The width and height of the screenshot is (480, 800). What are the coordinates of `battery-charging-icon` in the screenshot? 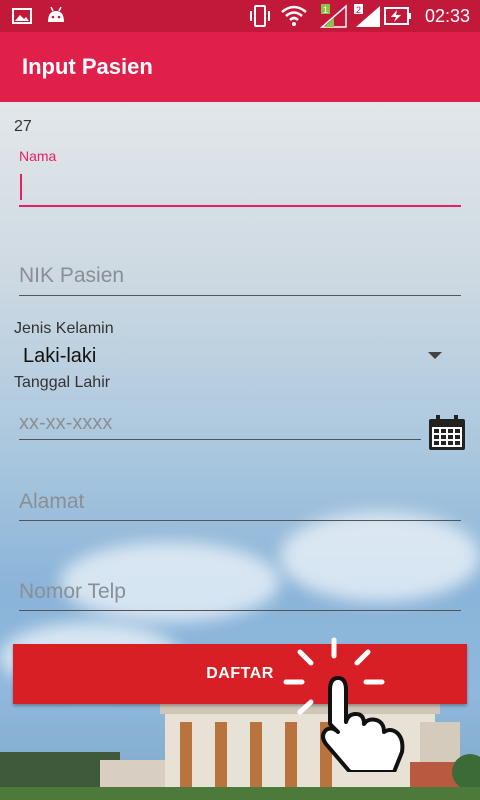 It's located at (397, 16).